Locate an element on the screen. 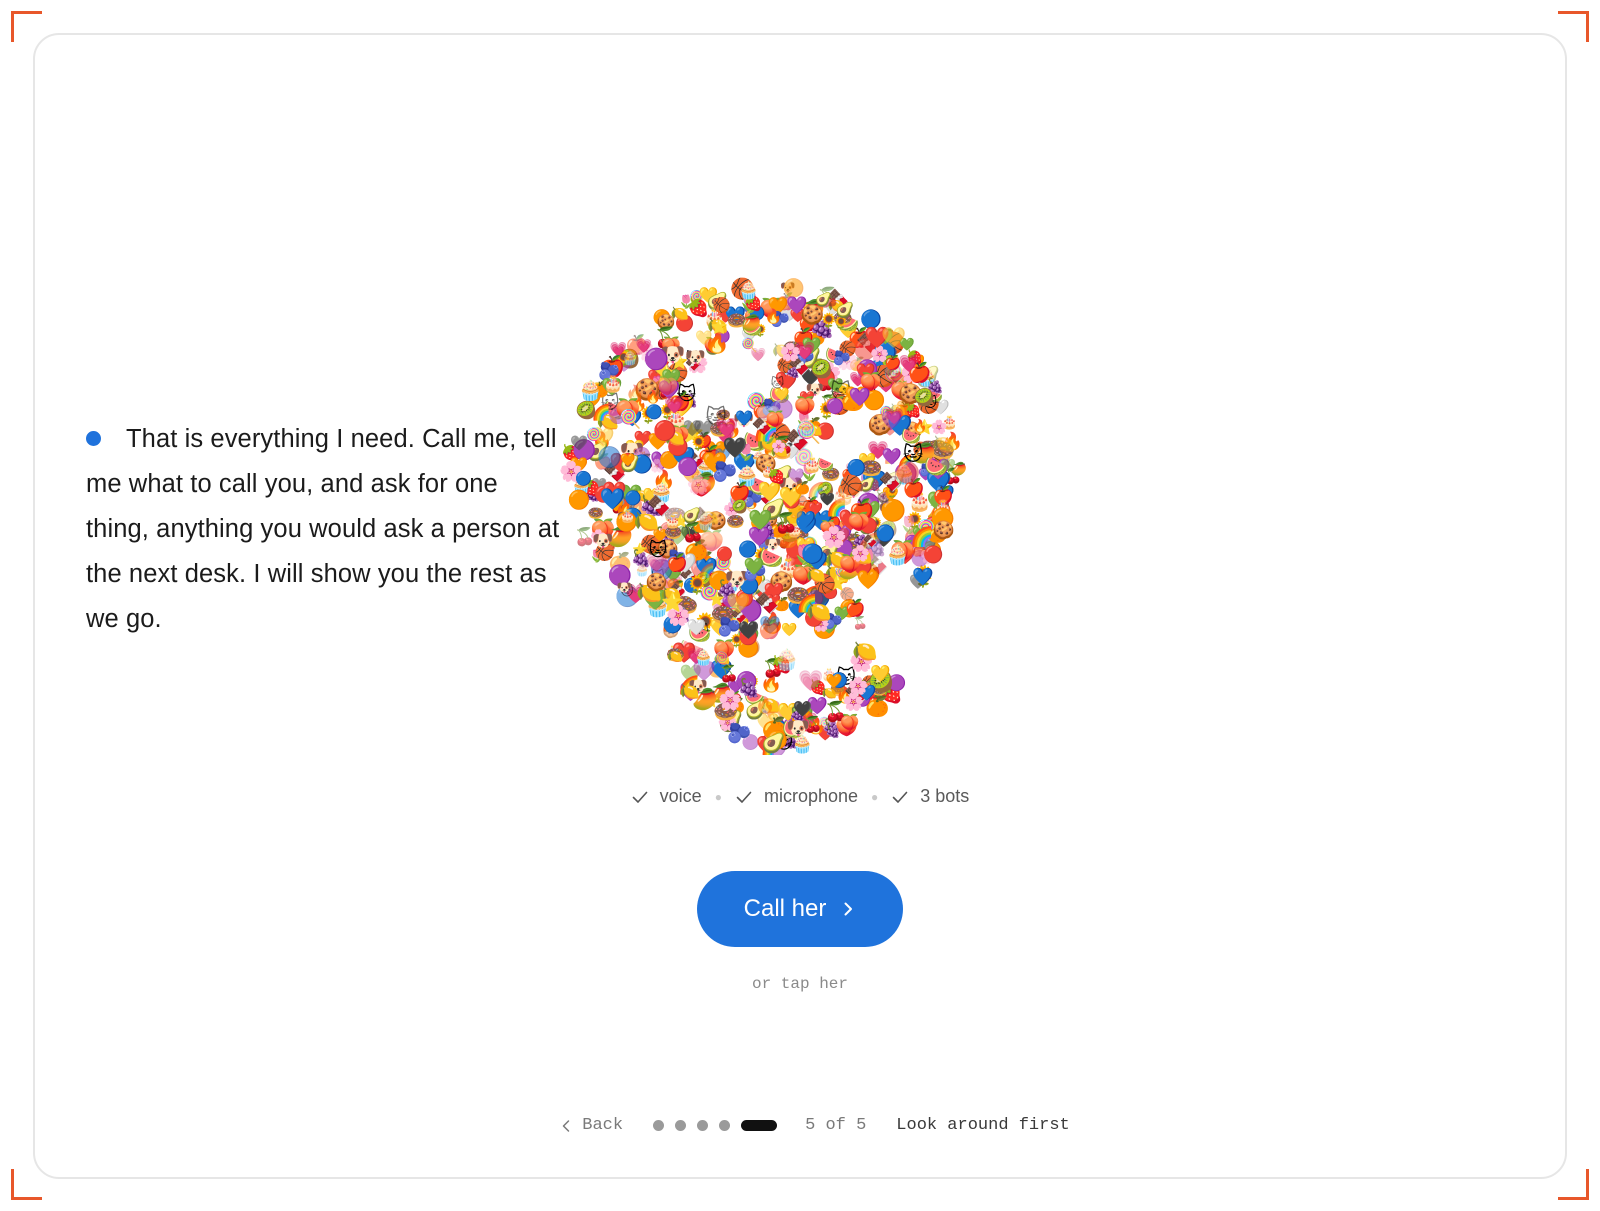 This screenshot has width=1600, height=1211. emoji-tile: 🟠 is located at coordinates (579, 500).